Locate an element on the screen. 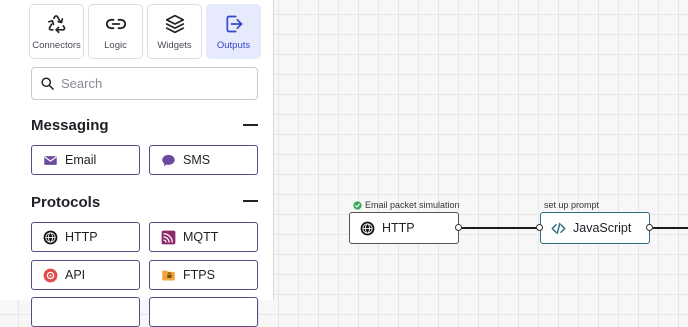  layers-icon is located at coordinates (174, 24).